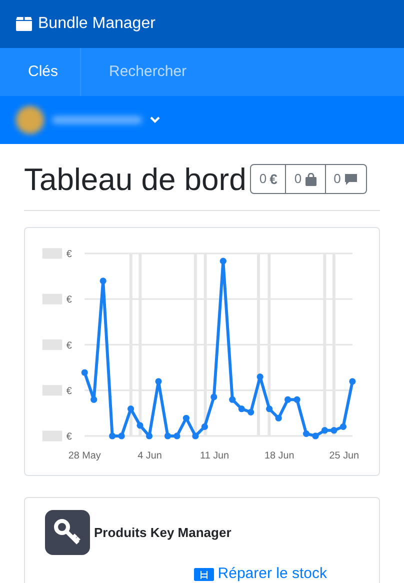 The width and height of the screenshot is (404, 583). What do you see at coordinates (268, 179) in the screenshot?
I see `counter-button: 0 €` at bounding box center [268, 179].